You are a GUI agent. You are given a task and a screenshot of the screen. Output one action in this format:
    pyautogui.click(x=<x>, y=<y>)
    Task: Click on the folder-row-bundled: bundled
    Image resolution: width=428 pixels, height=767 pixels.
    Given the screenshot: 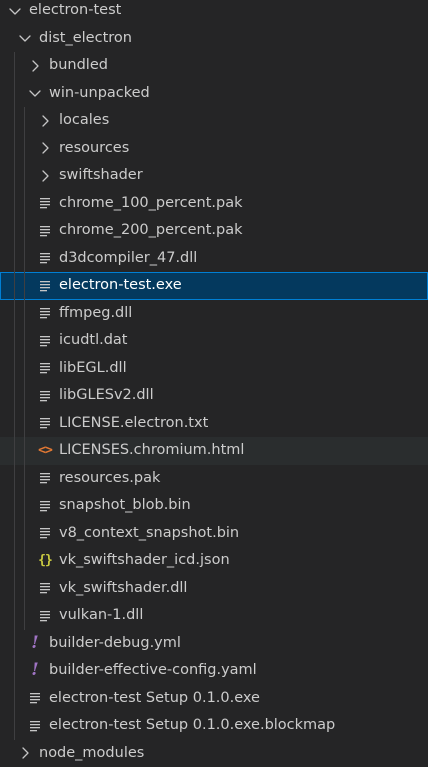 What is the action you would take?
    pyautogui.click(x=214, y=66)
    